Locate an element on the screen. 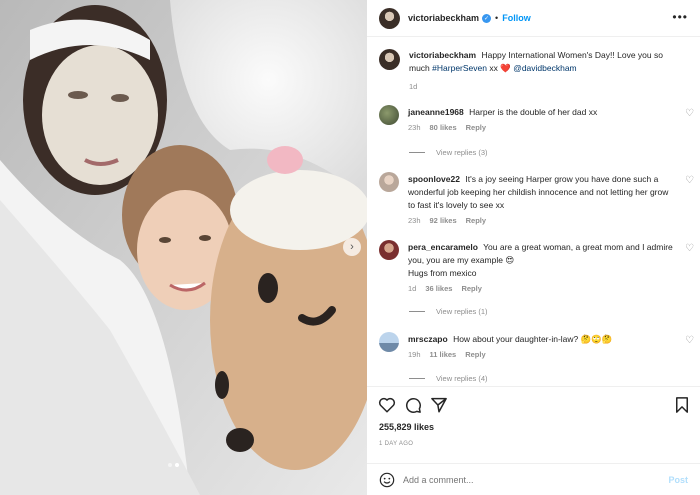  caption-text-after: xx is located at coordinates (493, 68).